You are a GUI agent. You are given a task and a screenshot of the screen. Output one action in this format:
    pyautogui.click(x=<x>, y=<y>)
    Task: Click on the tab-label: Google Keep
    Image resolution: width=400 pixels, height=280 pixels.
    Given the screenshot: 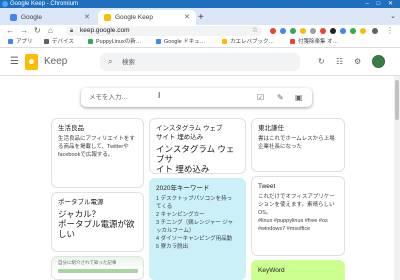 What is the action you would take?
    pyautogui.click(x=134, y=17)
    